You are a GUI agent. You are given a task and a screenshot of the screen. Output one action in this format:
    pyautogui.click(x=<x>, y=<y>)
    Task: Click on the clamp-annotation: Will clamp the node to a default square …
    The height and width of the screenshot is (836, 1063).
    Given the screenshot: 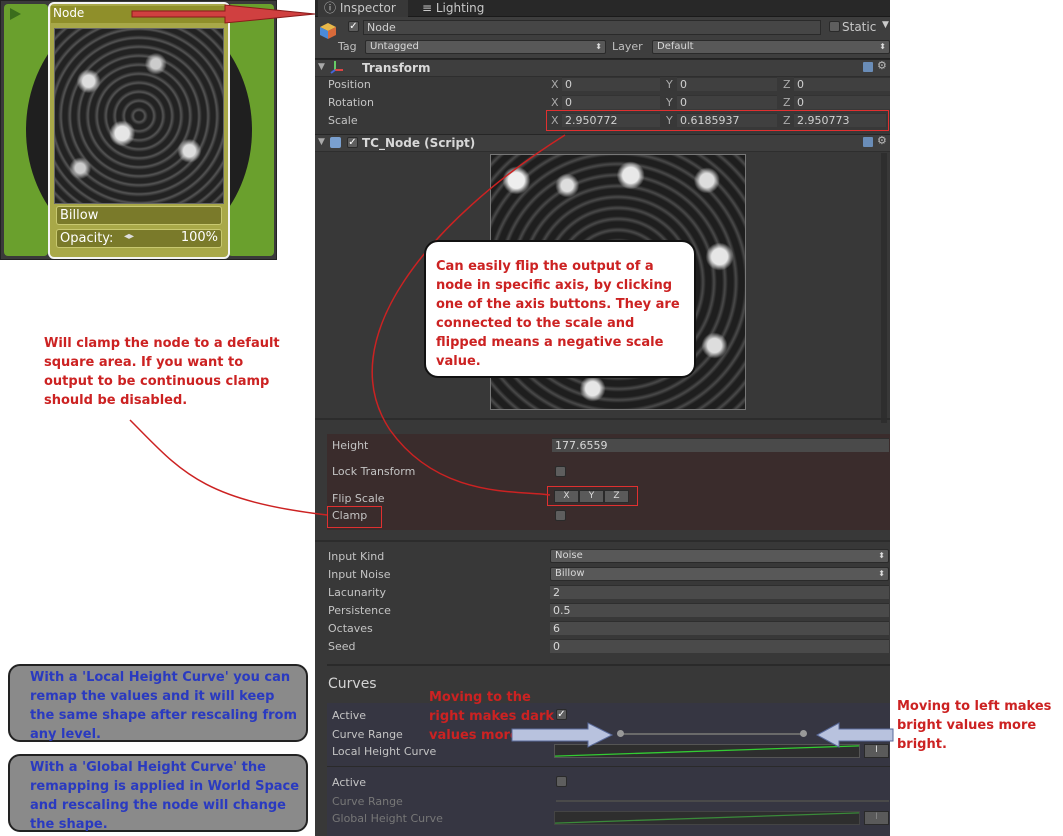 What is the action you would take?
    pyautogui.click(x=162, y=372)
    